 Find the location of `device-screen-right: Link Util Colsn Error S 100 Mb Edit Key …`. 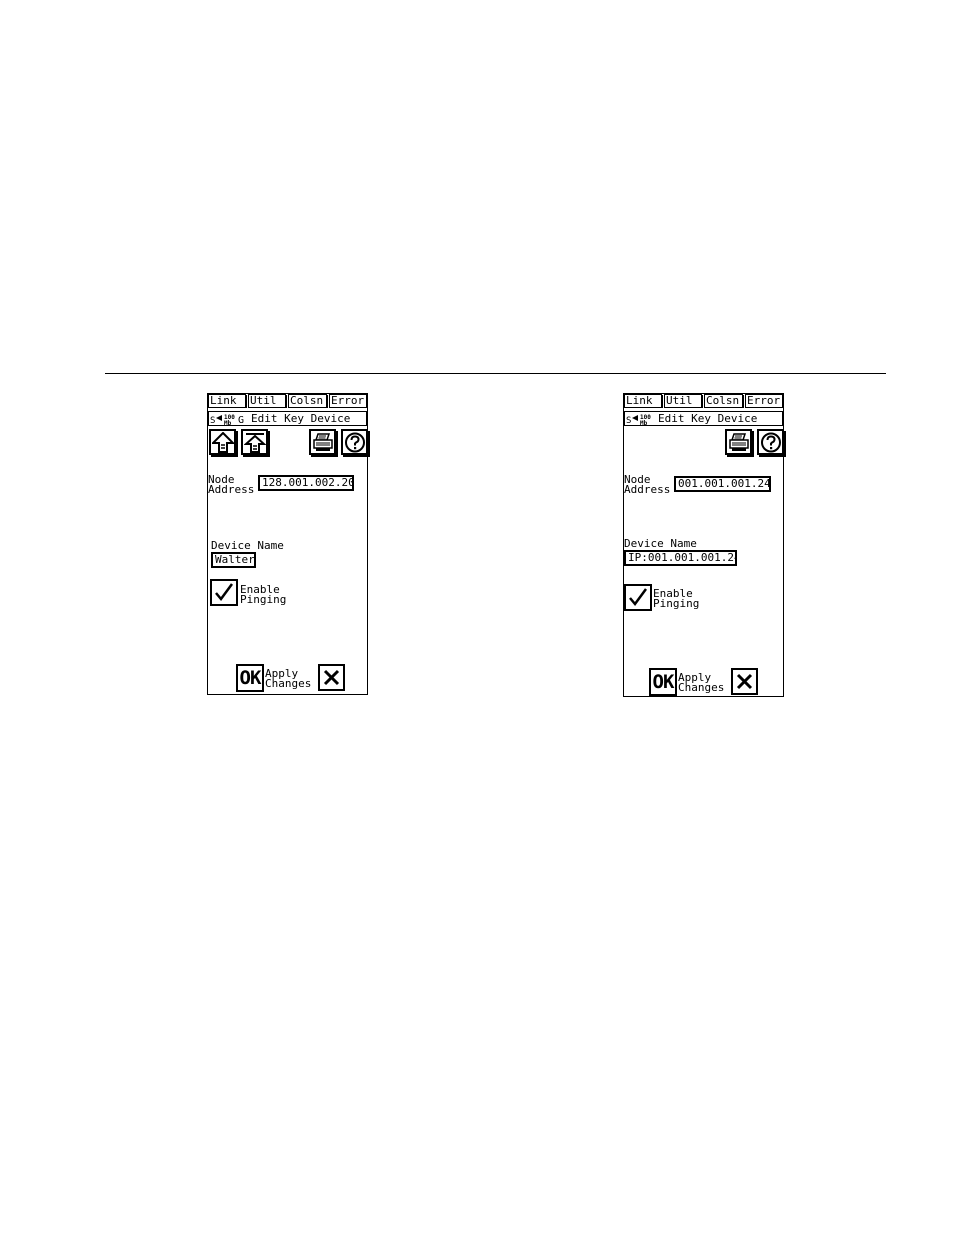

device-screen-right: Link Util Colsn Error S 100 Mb Edit Key … is located at coordinates (703, 545).